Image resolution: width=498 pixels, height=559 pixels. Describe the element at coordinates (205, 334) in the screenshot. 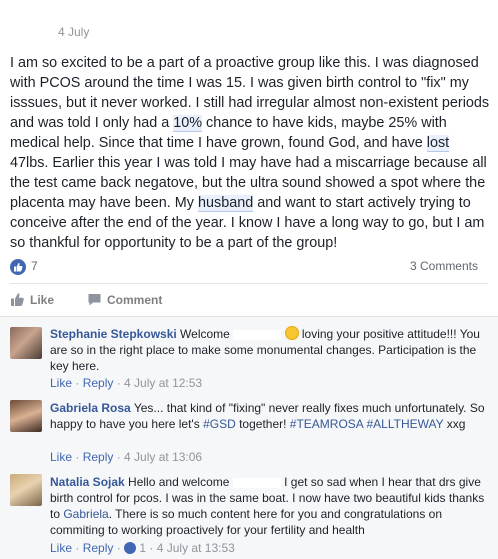

I see `comment-text: Welcome` at that location.